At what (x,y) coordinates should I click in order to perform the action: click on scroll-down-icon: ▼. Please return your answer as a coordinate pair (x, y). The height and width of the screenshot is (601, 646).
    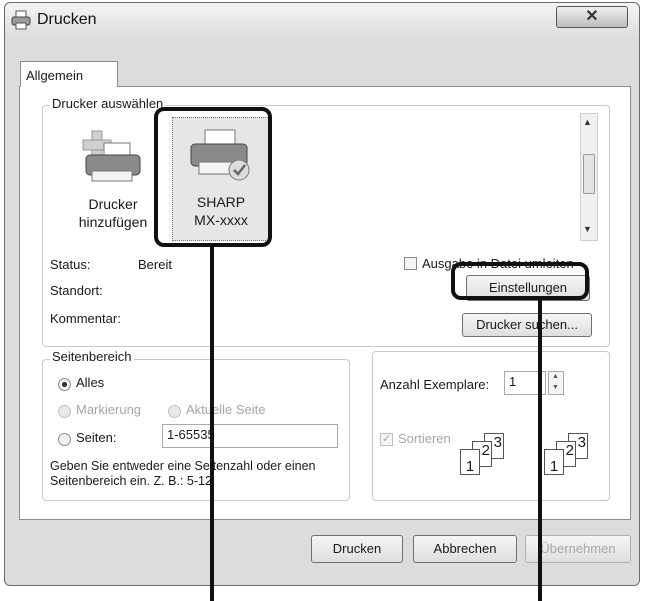
    Looking at the image, I should click on (587, 229).